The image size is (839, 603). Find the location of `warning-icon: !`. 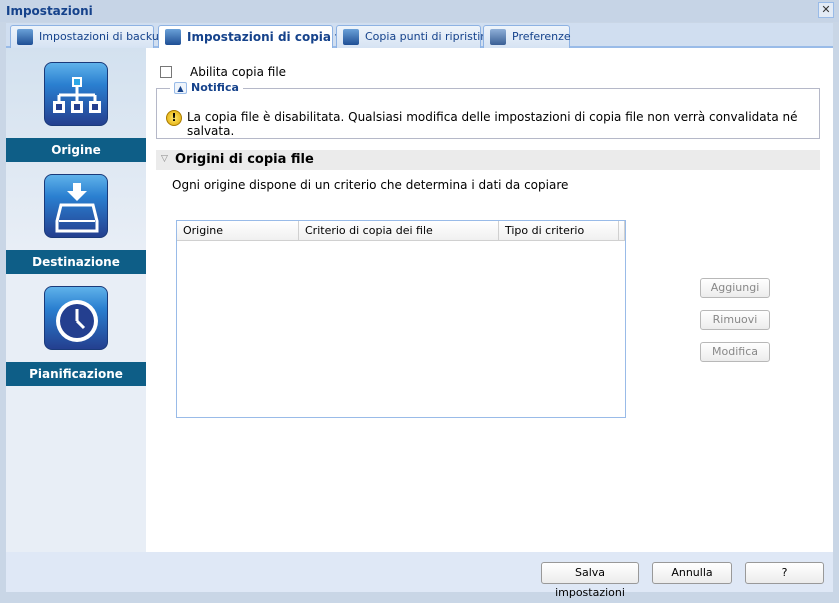

warning-icon: ! is located at coordinates (174, 118).